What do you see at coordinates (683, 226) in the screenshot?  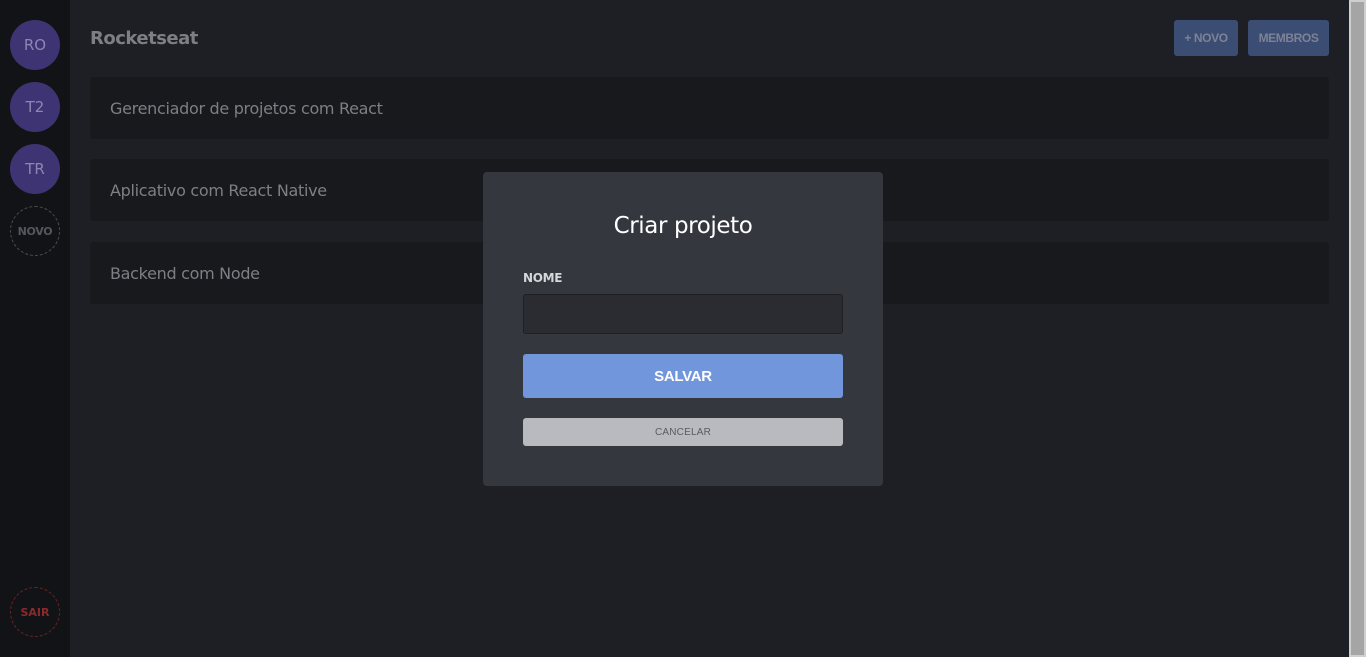 I see `modal-title: Criar projeto` at bounding box center [683, 226].